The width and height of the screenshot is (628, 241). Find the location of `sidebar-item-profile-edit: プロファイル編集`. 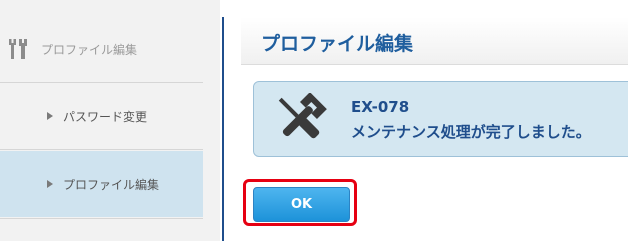

sidebar-item-profile-edit: プロファイル編集 is located at coordinates (101, 184).